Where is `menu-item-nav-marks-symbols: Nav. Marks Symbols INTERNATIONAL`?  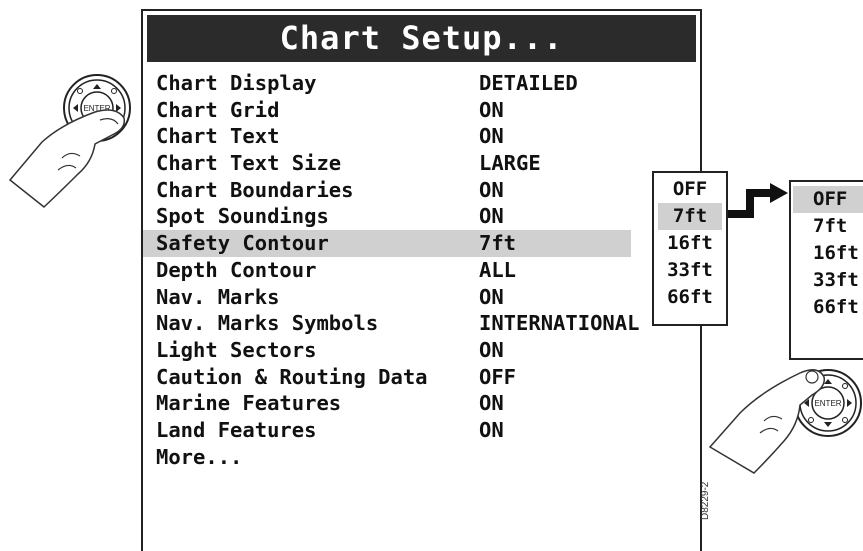
menu-item-nav-marks-symbols: Nav. Marks Symbols INTERNATIONAL is located at coordinates (421, 323).